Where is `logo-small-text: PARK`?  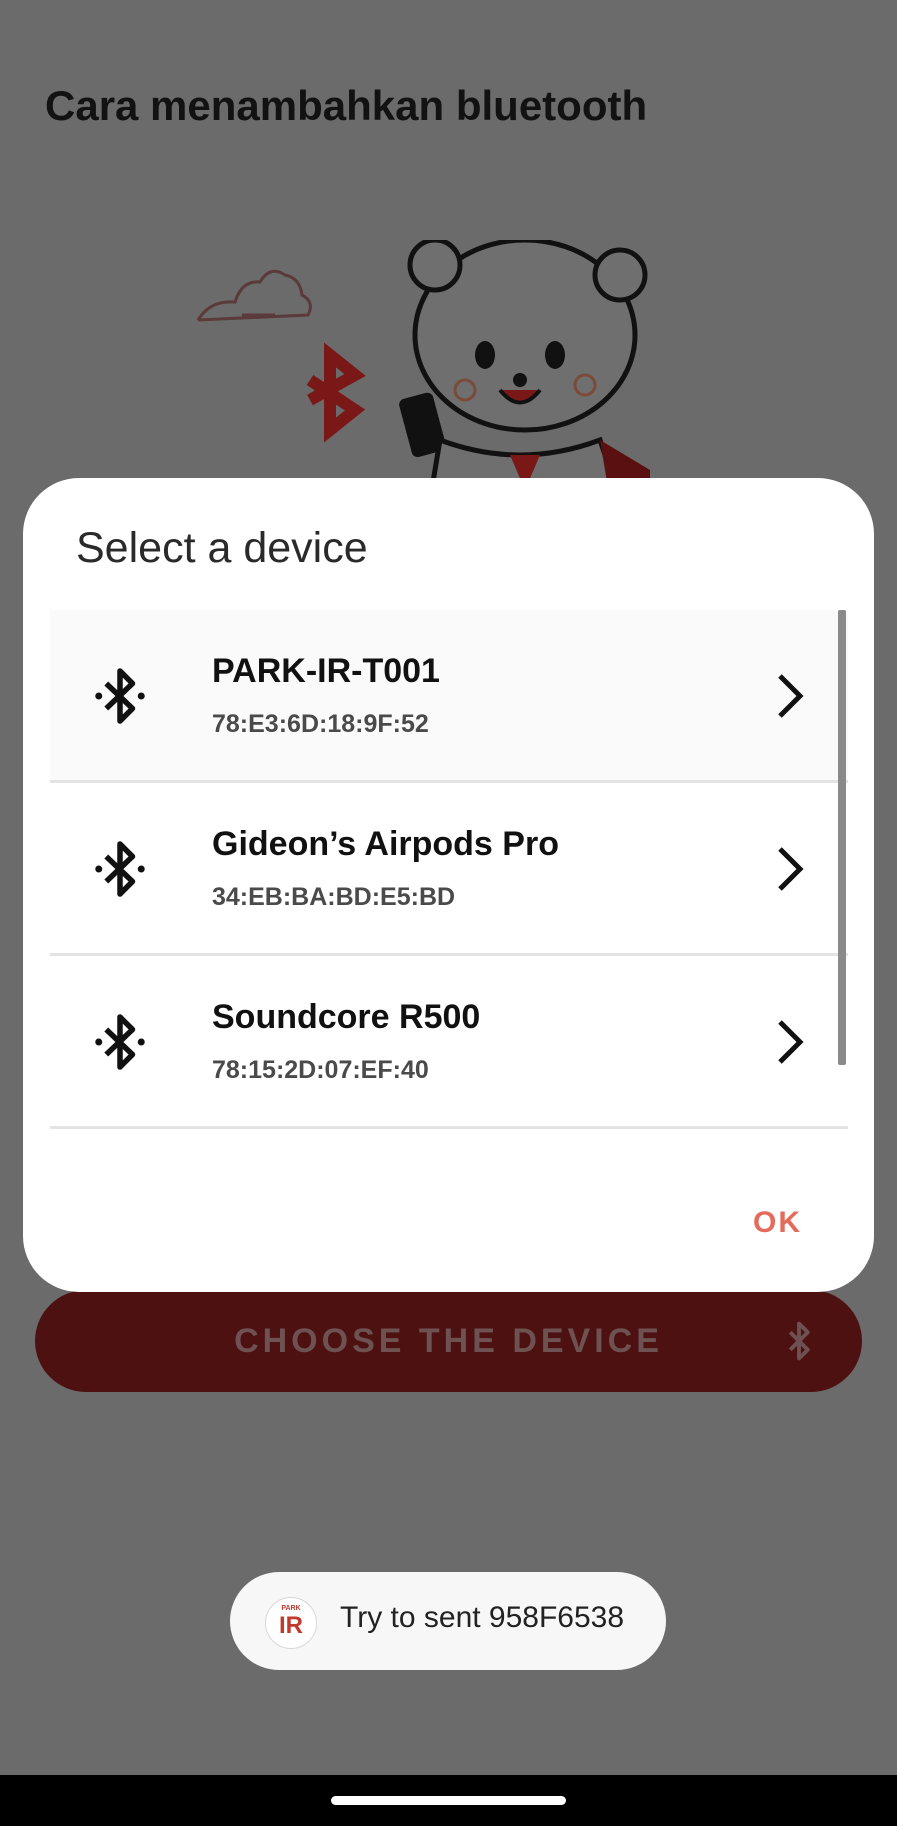
logo-small-text: PARK is located at coordinates (291, 1608).